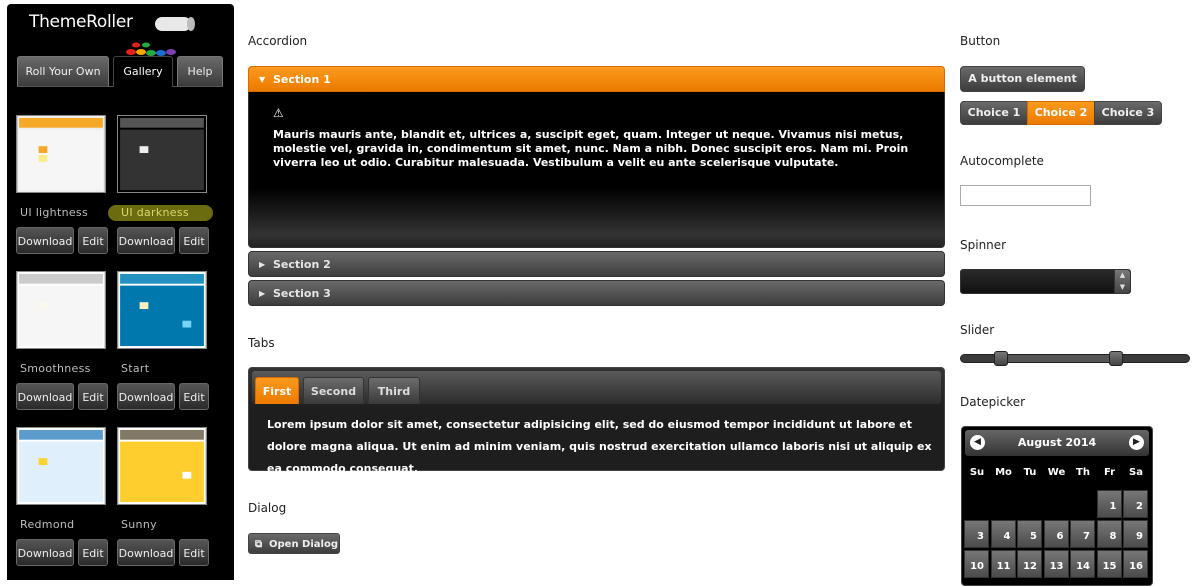  I want to click on datepicker-day: 5, so click(1029, 534).